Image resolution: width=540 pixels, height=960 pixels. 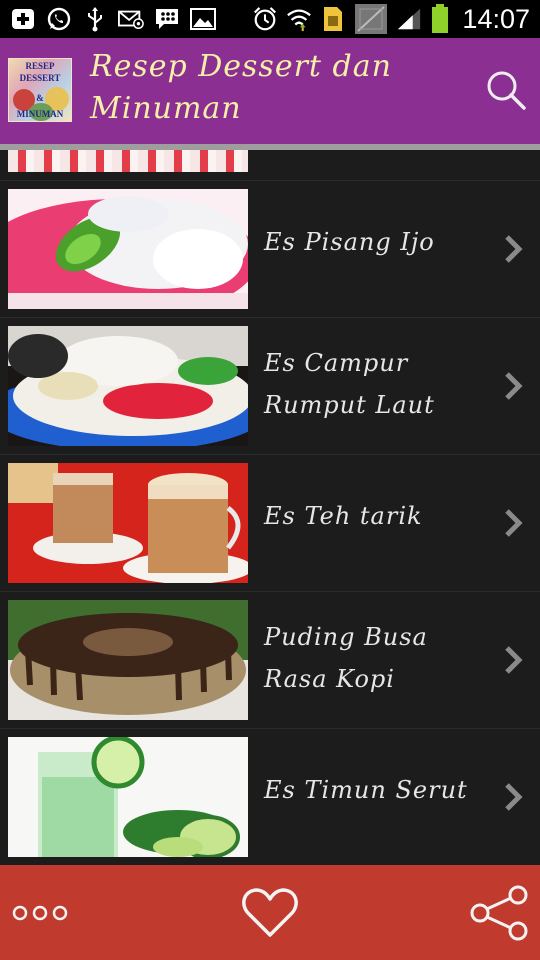 I want to click on list-item: Puding Busa Rasa Kopi, so click(x=270, y=660).